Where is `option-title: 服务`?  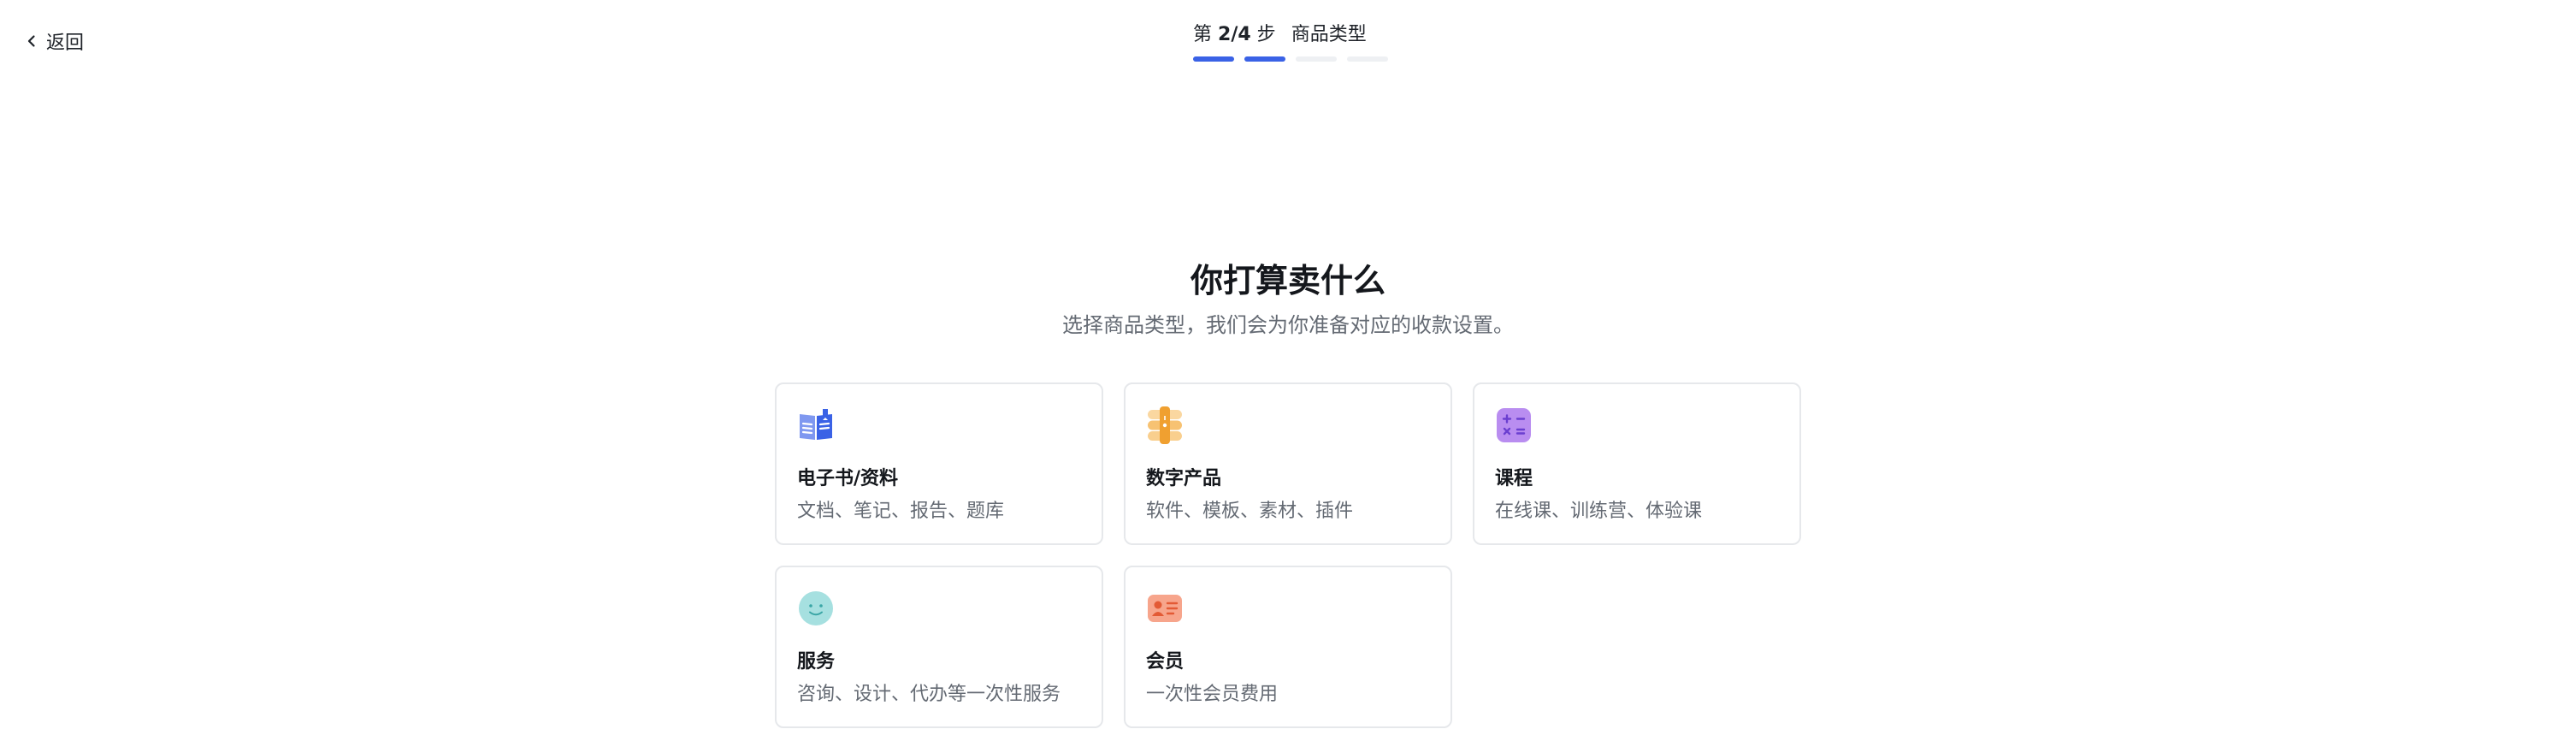 option-title: 服务 is located at coordinates (816, 662).